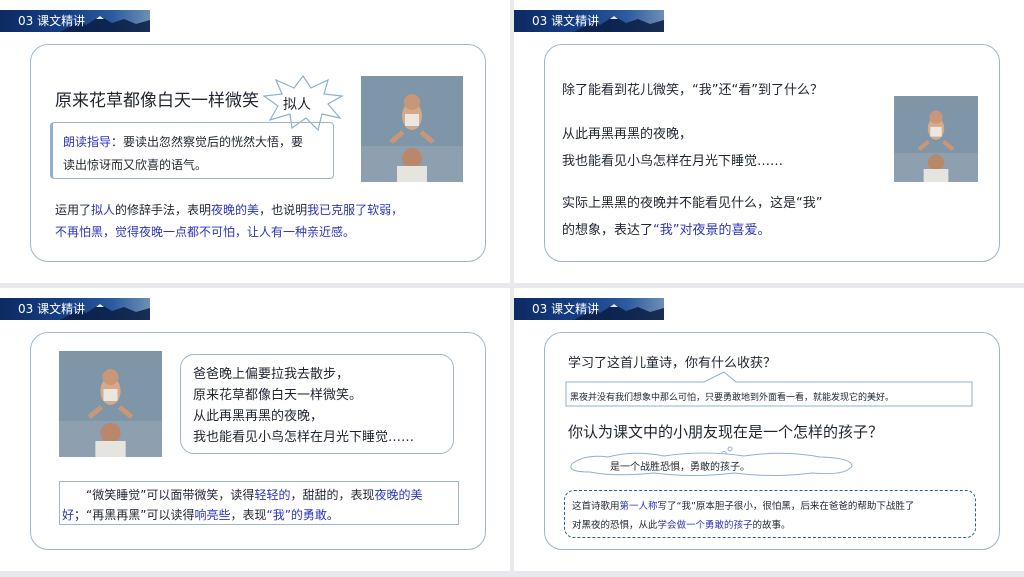 Image resolution: width=1024 pixels, height=577 pixels. I want to click on question-line: 除了能看到花儿微笑，“我”还“看”到了什么？, so click(692, 90).